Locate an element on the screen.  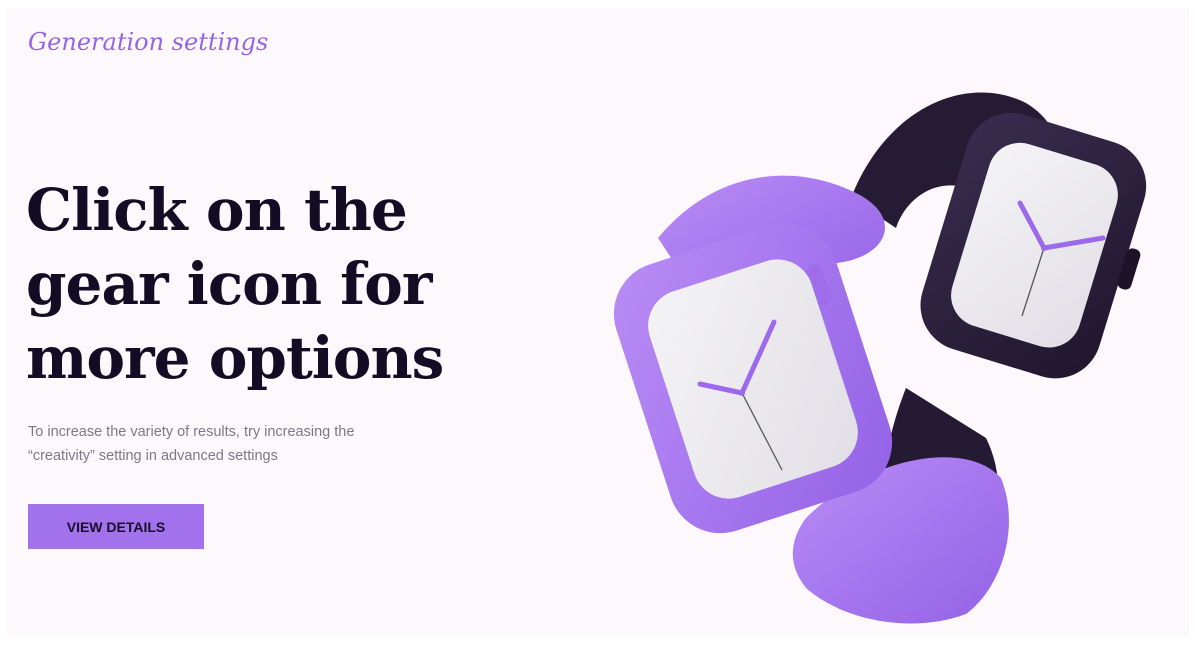
view-details-button: VIEW DETAILS is located at coordinates (116, 526).